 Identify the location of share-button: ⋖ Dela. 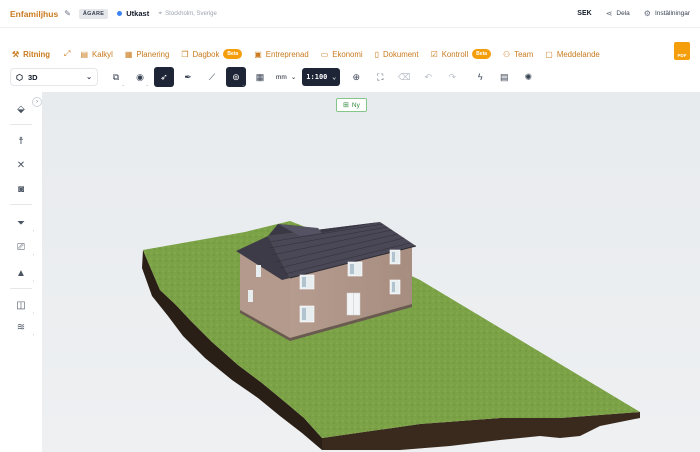
(618, 13).